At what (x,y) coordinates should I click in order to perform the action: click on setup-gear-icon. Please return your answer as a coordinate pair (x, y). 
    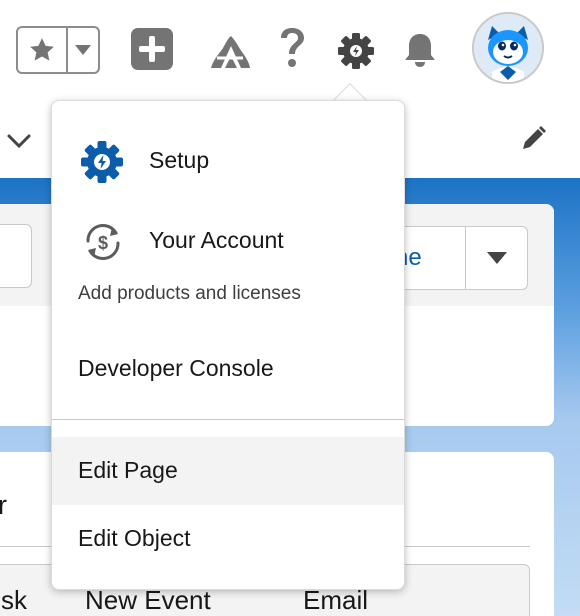
    Looking at the image, I should click on (102, 162).